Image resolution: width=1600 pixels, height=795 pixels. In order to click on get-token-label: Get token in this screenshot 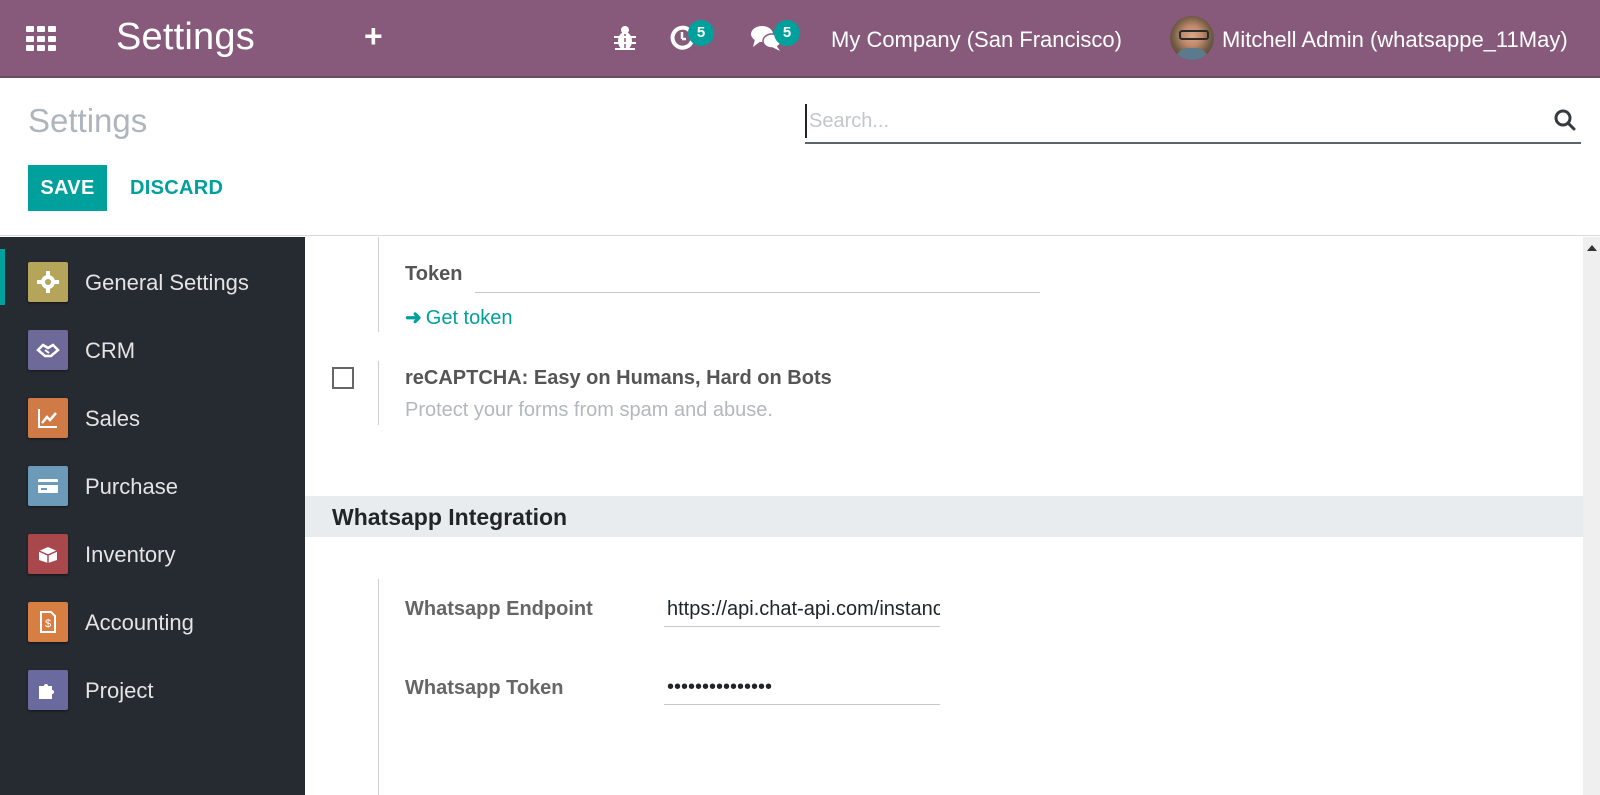, I will do `click(469, 318)`.